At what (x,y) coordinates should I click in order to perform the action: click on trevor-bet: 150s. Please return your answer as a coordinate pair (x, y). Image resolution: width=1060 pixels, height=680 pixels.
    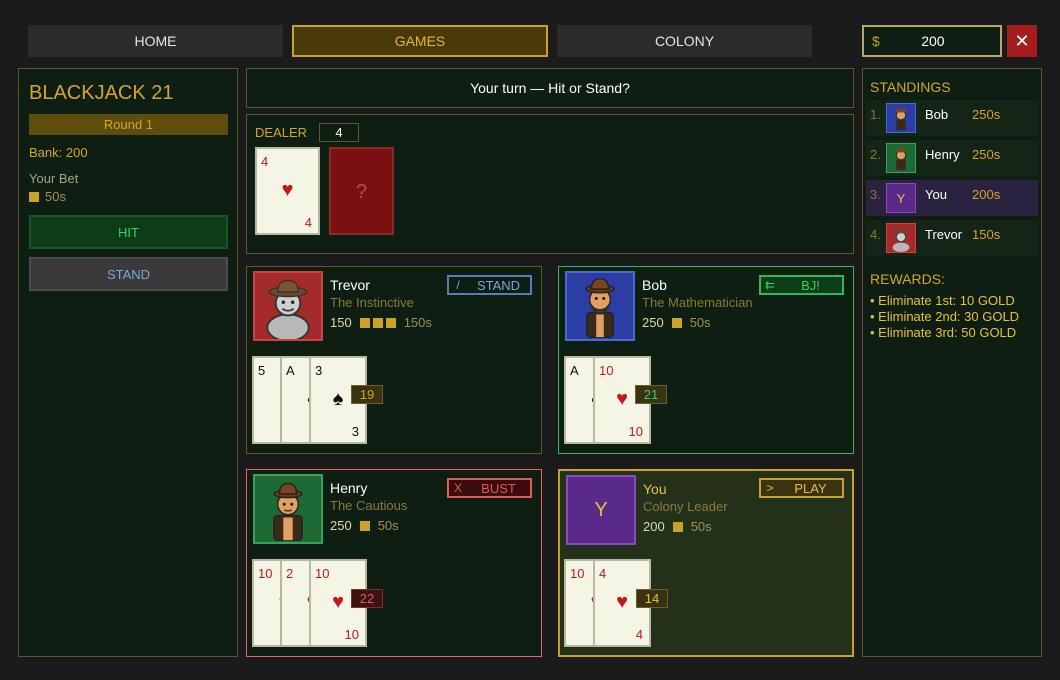
    Looking at the image, I should click on (417, 322).